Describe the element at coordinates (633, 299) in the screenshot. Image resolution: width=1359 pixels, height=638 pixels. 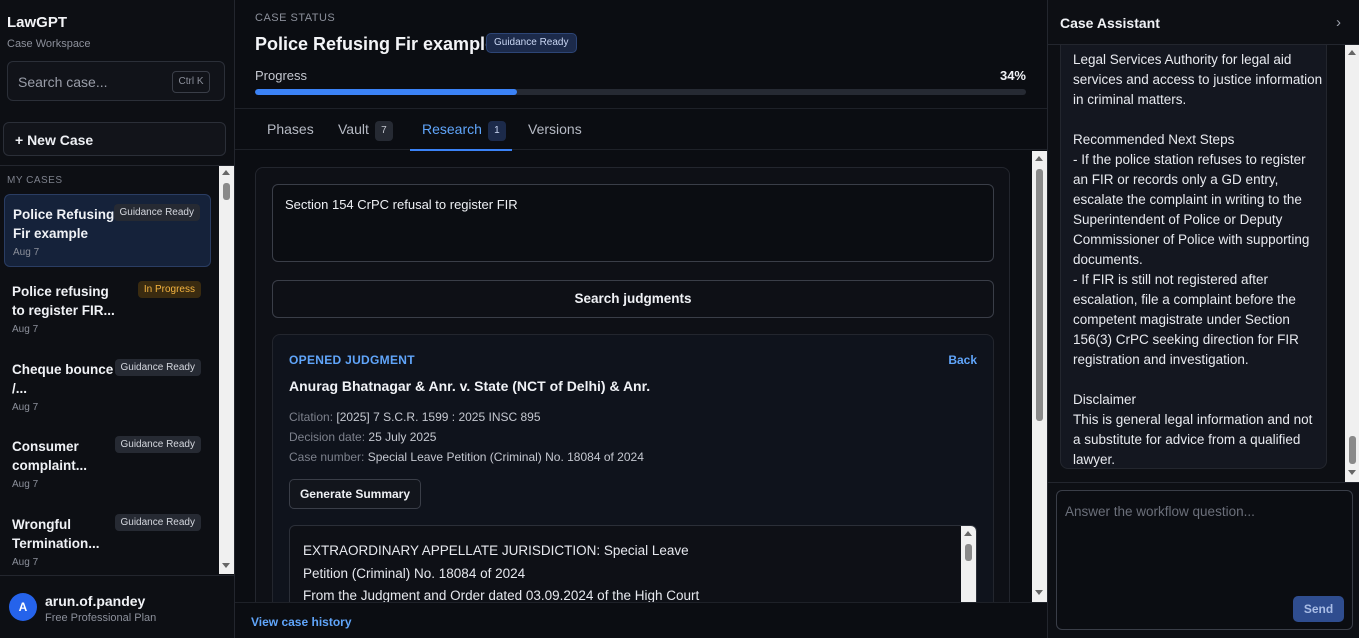
I see `search-judgments-button: Search judgments` at that location.